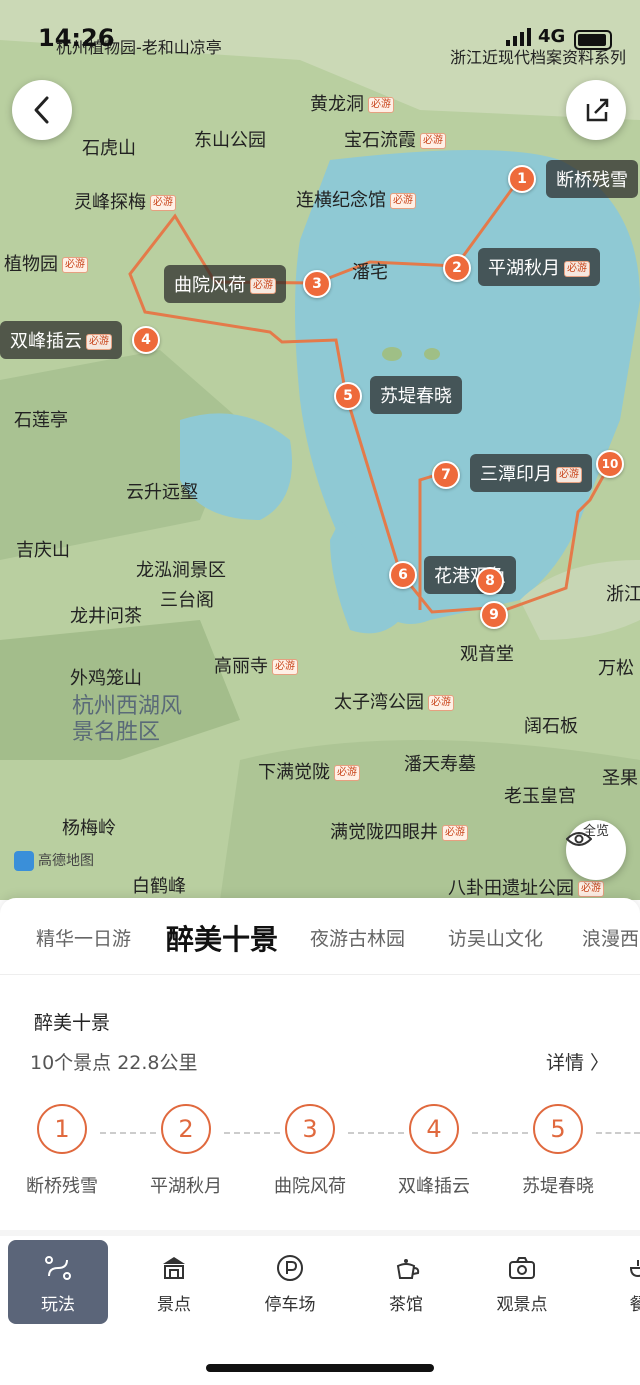  I want to click on camera-icon, so click(522, 1268).